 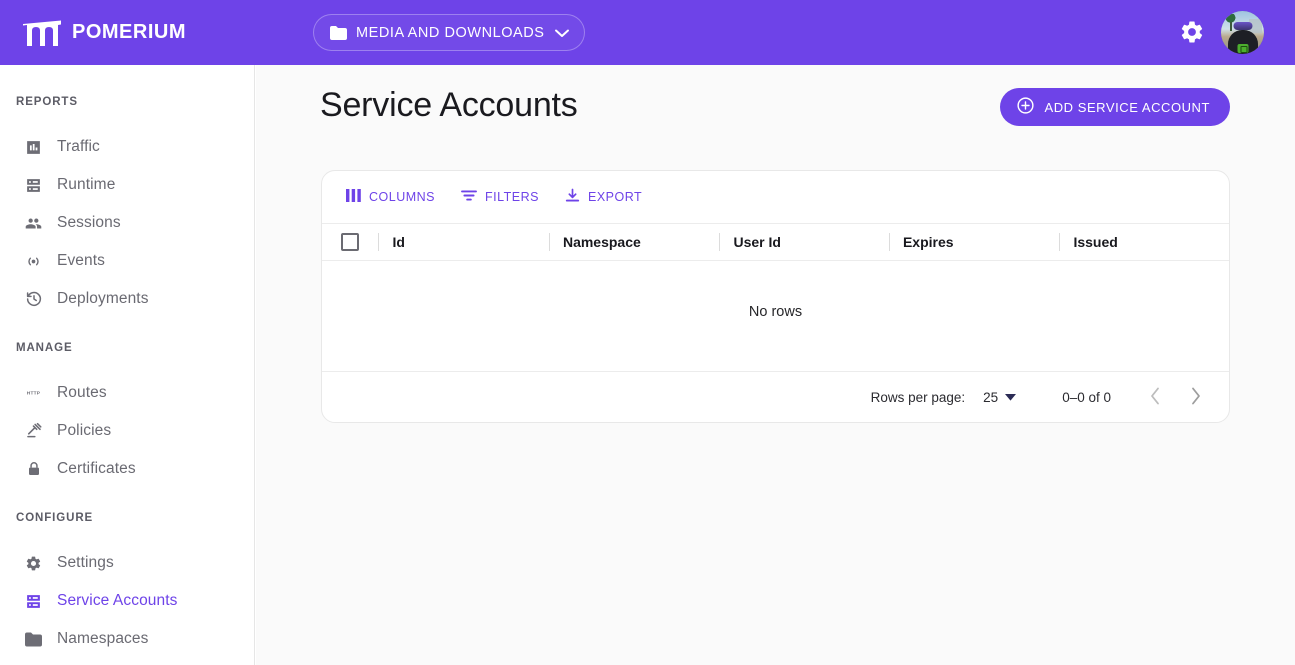 What do you see at coordinates (89, 222) in the screenshot?
I see `sidebar-item-label: Sessions` at bounding box center [89, 222].